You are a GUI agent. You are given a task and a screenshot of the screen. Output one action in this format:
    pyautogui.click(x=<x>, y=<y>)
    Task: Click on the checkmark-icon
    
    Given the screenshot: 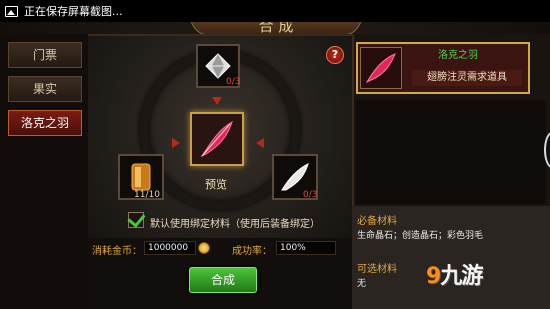 What is the action you would take?
    pyautogui.click(x=136, y=218)
    